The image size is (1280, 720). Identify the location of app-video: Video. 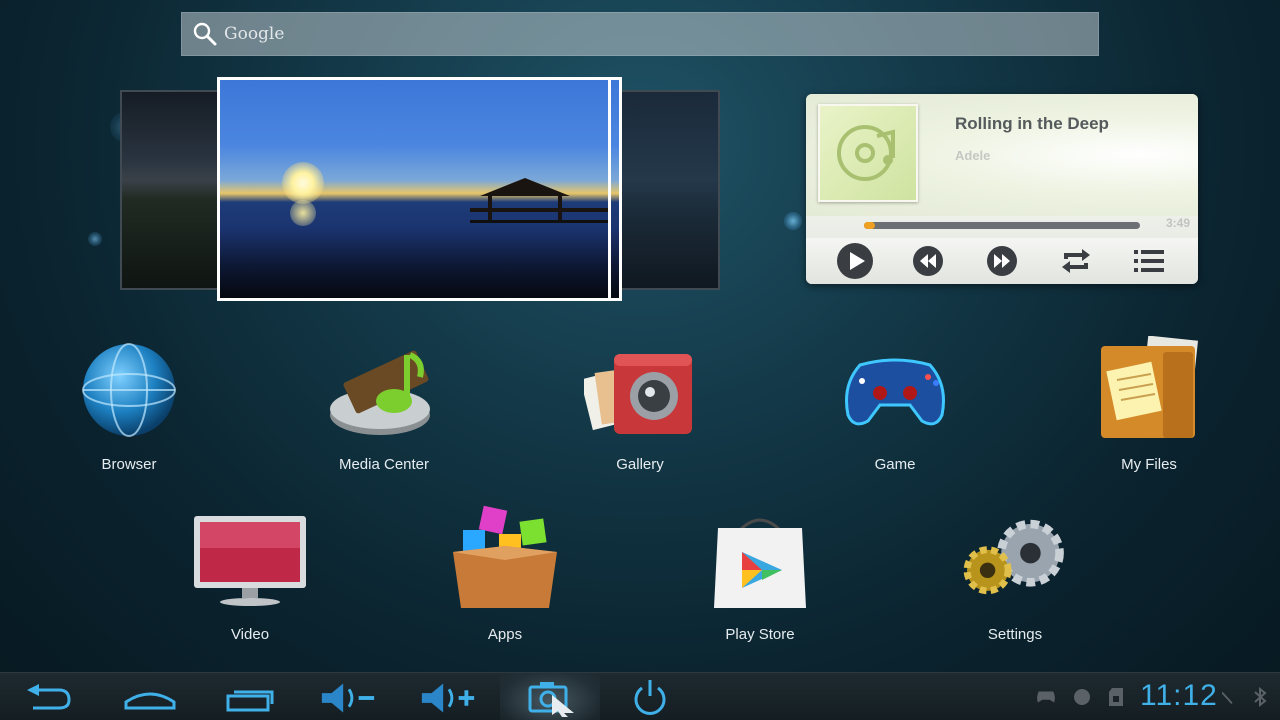
(250, 571).